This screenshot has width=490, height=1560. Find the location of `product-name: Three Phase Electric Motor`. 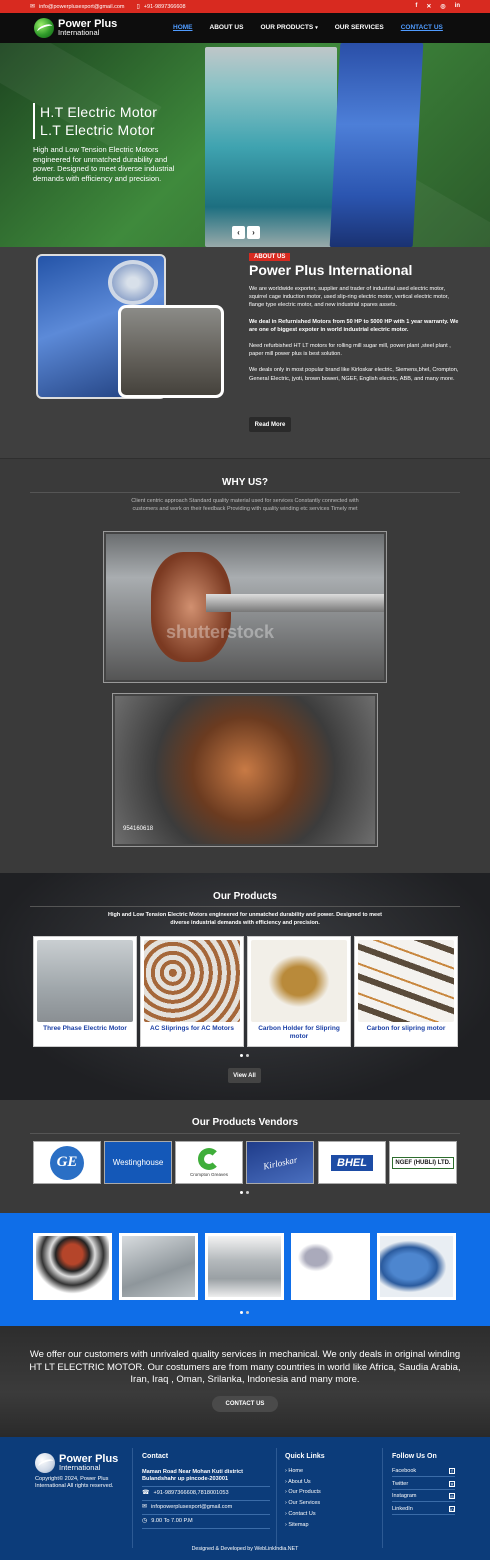

product-name: Three Phase Electric Motor is located at coordinates (85, 1028).